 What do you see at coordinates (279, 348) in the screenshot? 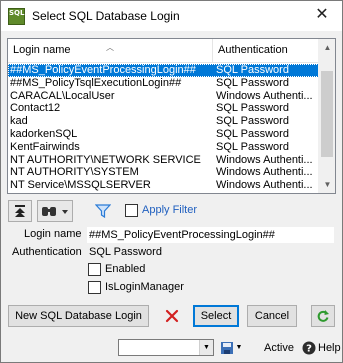
I see `active-label: Active` at bounding box center [279, 348].